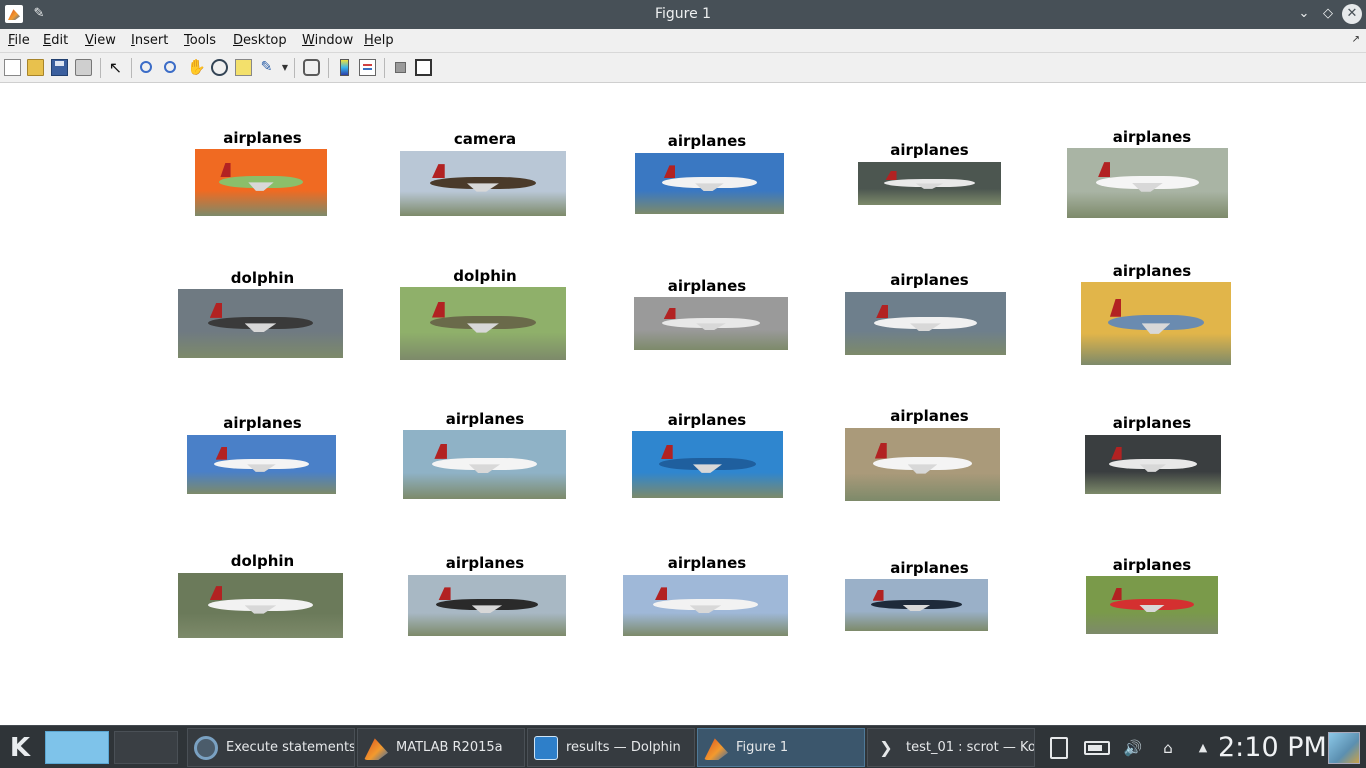 The height and width of the screenshot is (768, 1366). What do you see at coordinates (146, 67) in the screenshot?
I see `zoom-in-icon` at bounding box center [146, 67].